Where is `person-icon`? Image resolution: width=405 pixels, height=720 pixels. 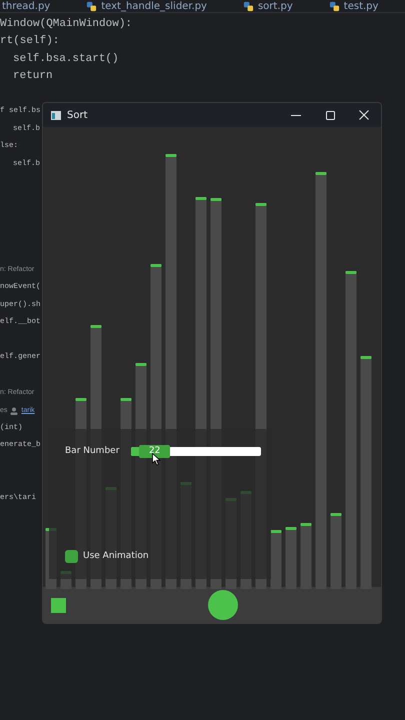
person-icon is located at coordinates (14, 410).